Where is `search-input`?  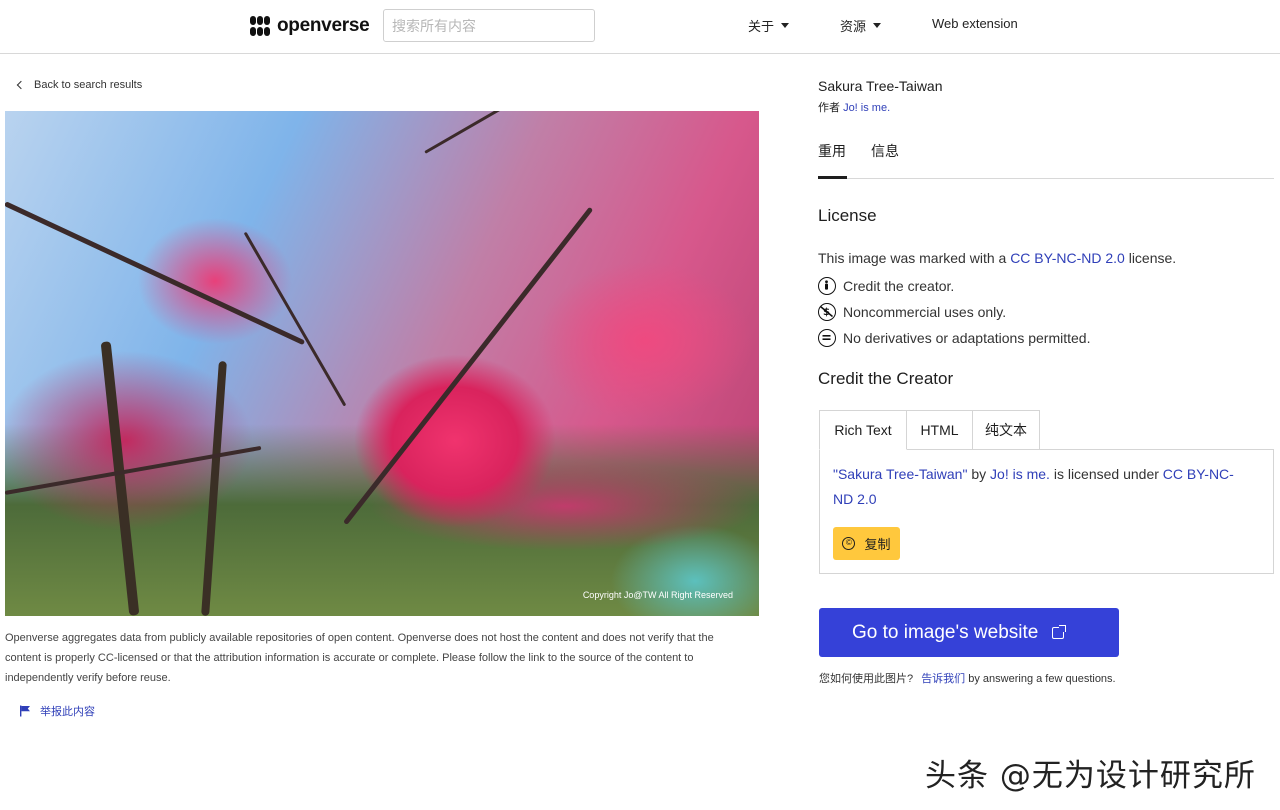 search-input is located at coordinates (489, 25).